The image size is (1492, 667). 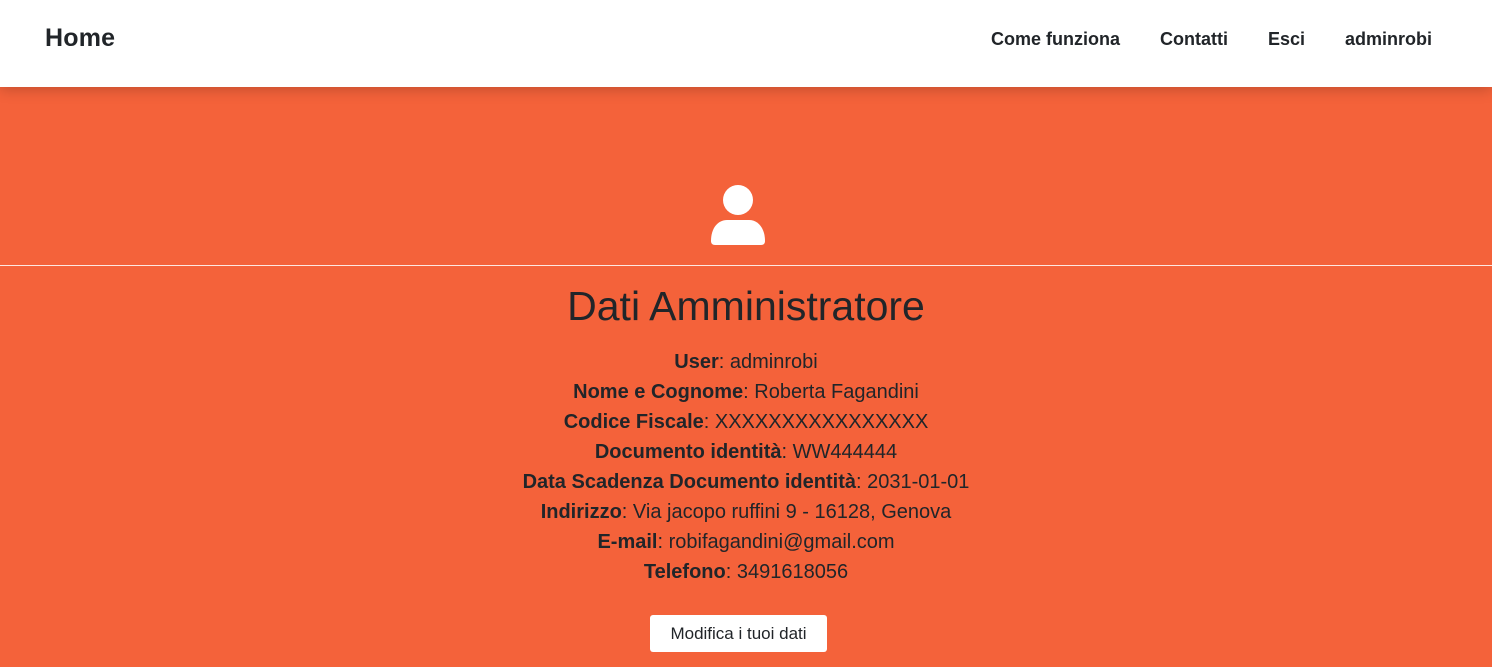 What do you see at coordinates (1388, 39) in the screenshot?
I see `nav-link-user: adminrobi` at bounding box center [1388, 39].